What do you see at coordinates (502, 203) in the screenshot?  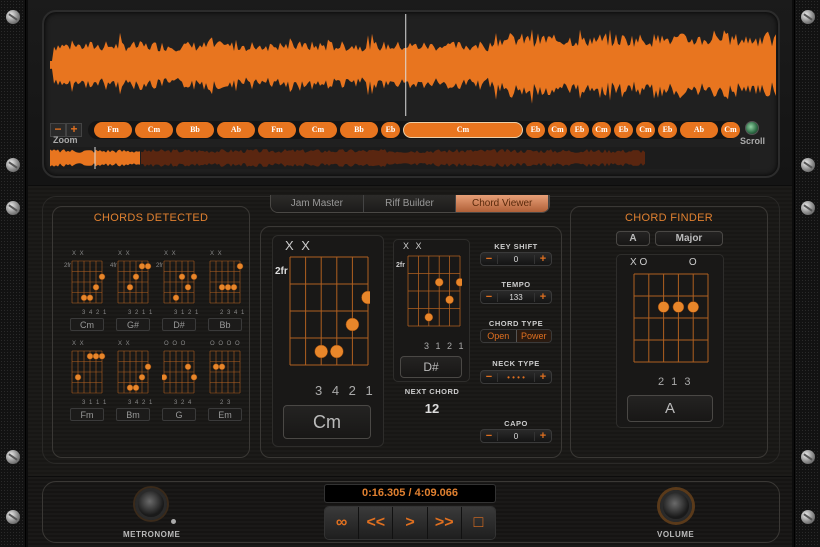 I see `tab-chord-viewer: Chord Viewer` at bounding box center [502, 203].